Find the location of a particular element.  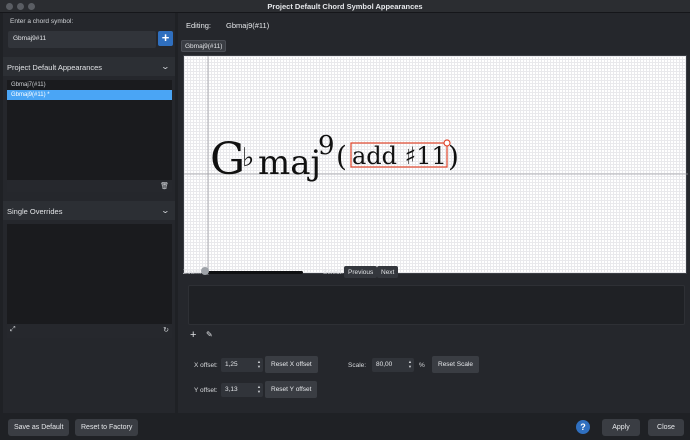

chord-extension: 9 is located at coordinates (326, 146).